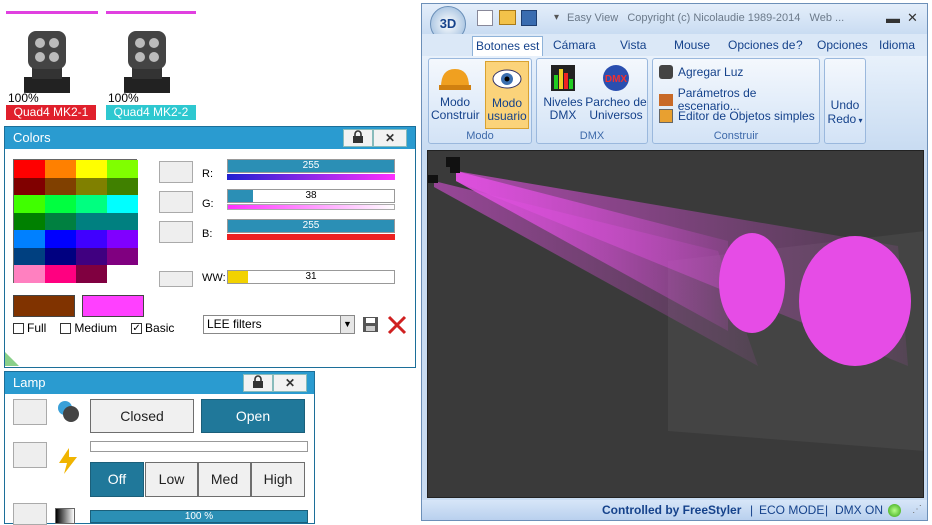  I want to click on tab-botones: Botones est, so click(508, 46).